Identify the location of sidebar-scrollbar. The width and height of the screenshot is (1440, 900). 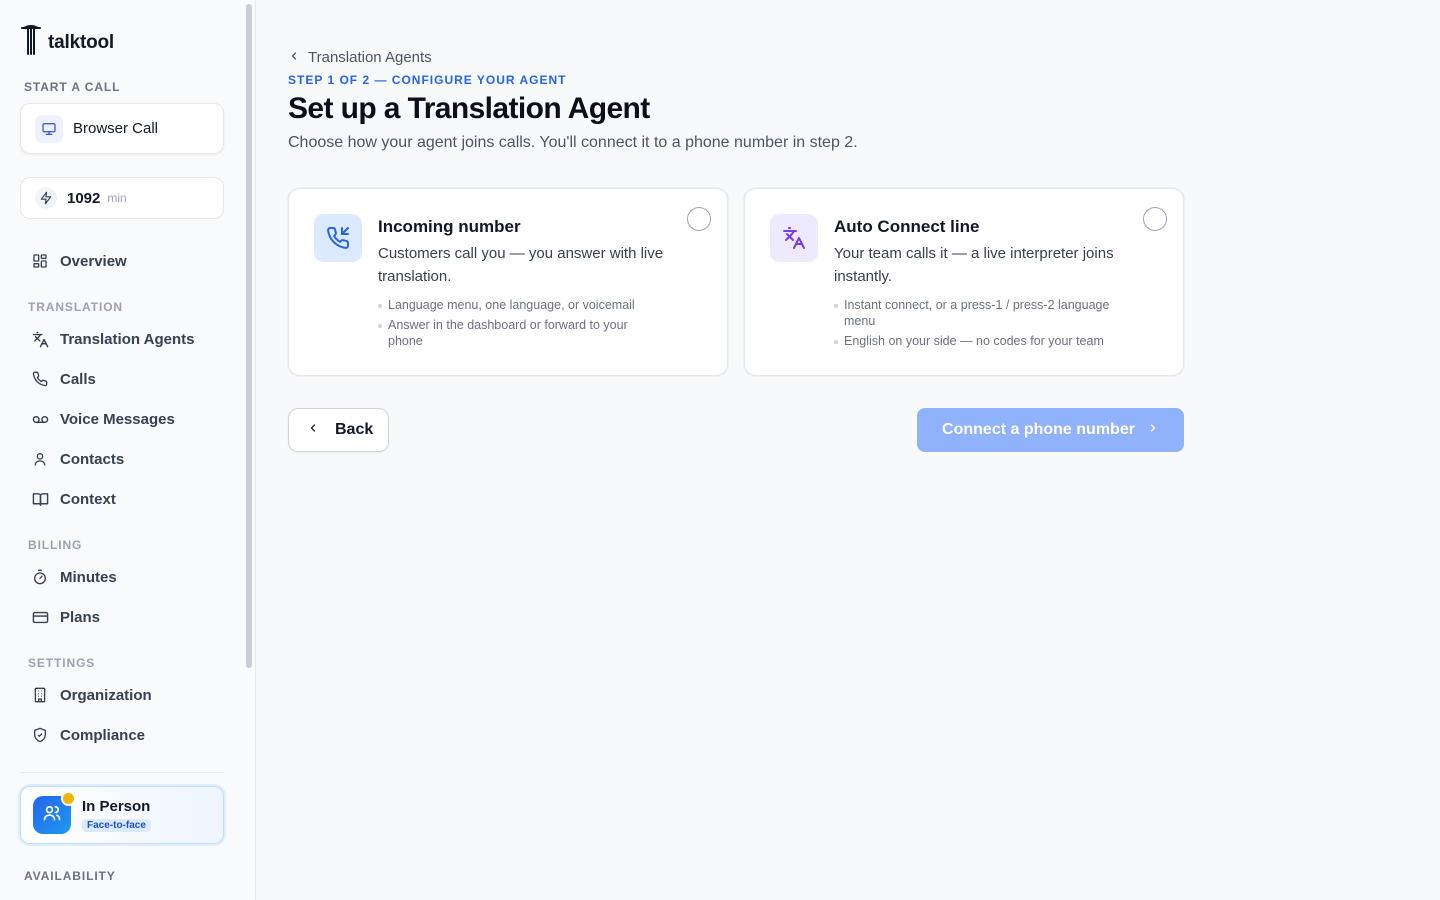
(249, 336).